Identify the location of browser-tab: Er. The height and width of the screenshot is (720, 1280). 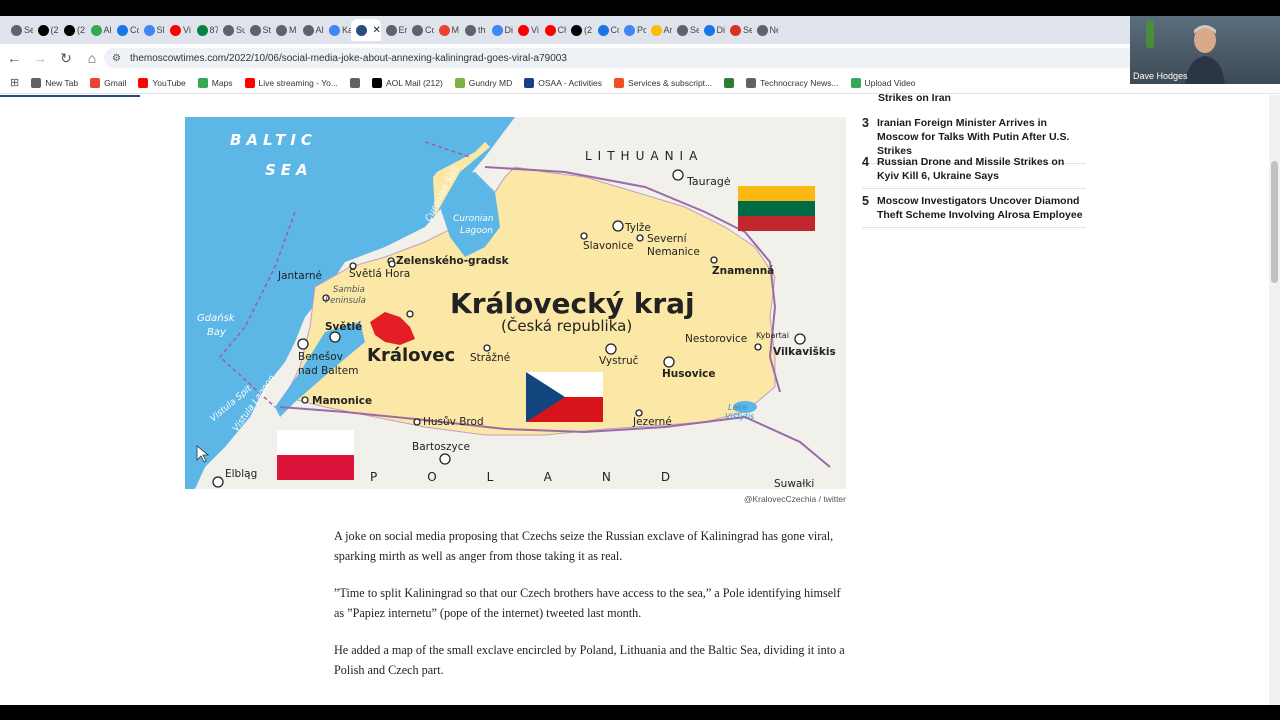
(394, 30).